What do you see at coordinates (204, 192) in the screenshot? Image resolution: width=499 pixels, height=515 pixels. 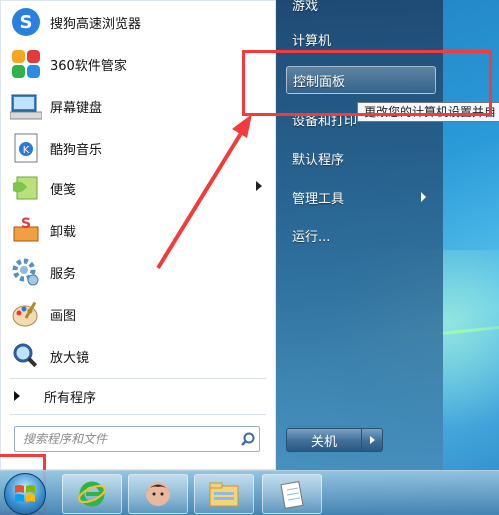 I see `annotation-arrow` at bounding box center [204, 192].